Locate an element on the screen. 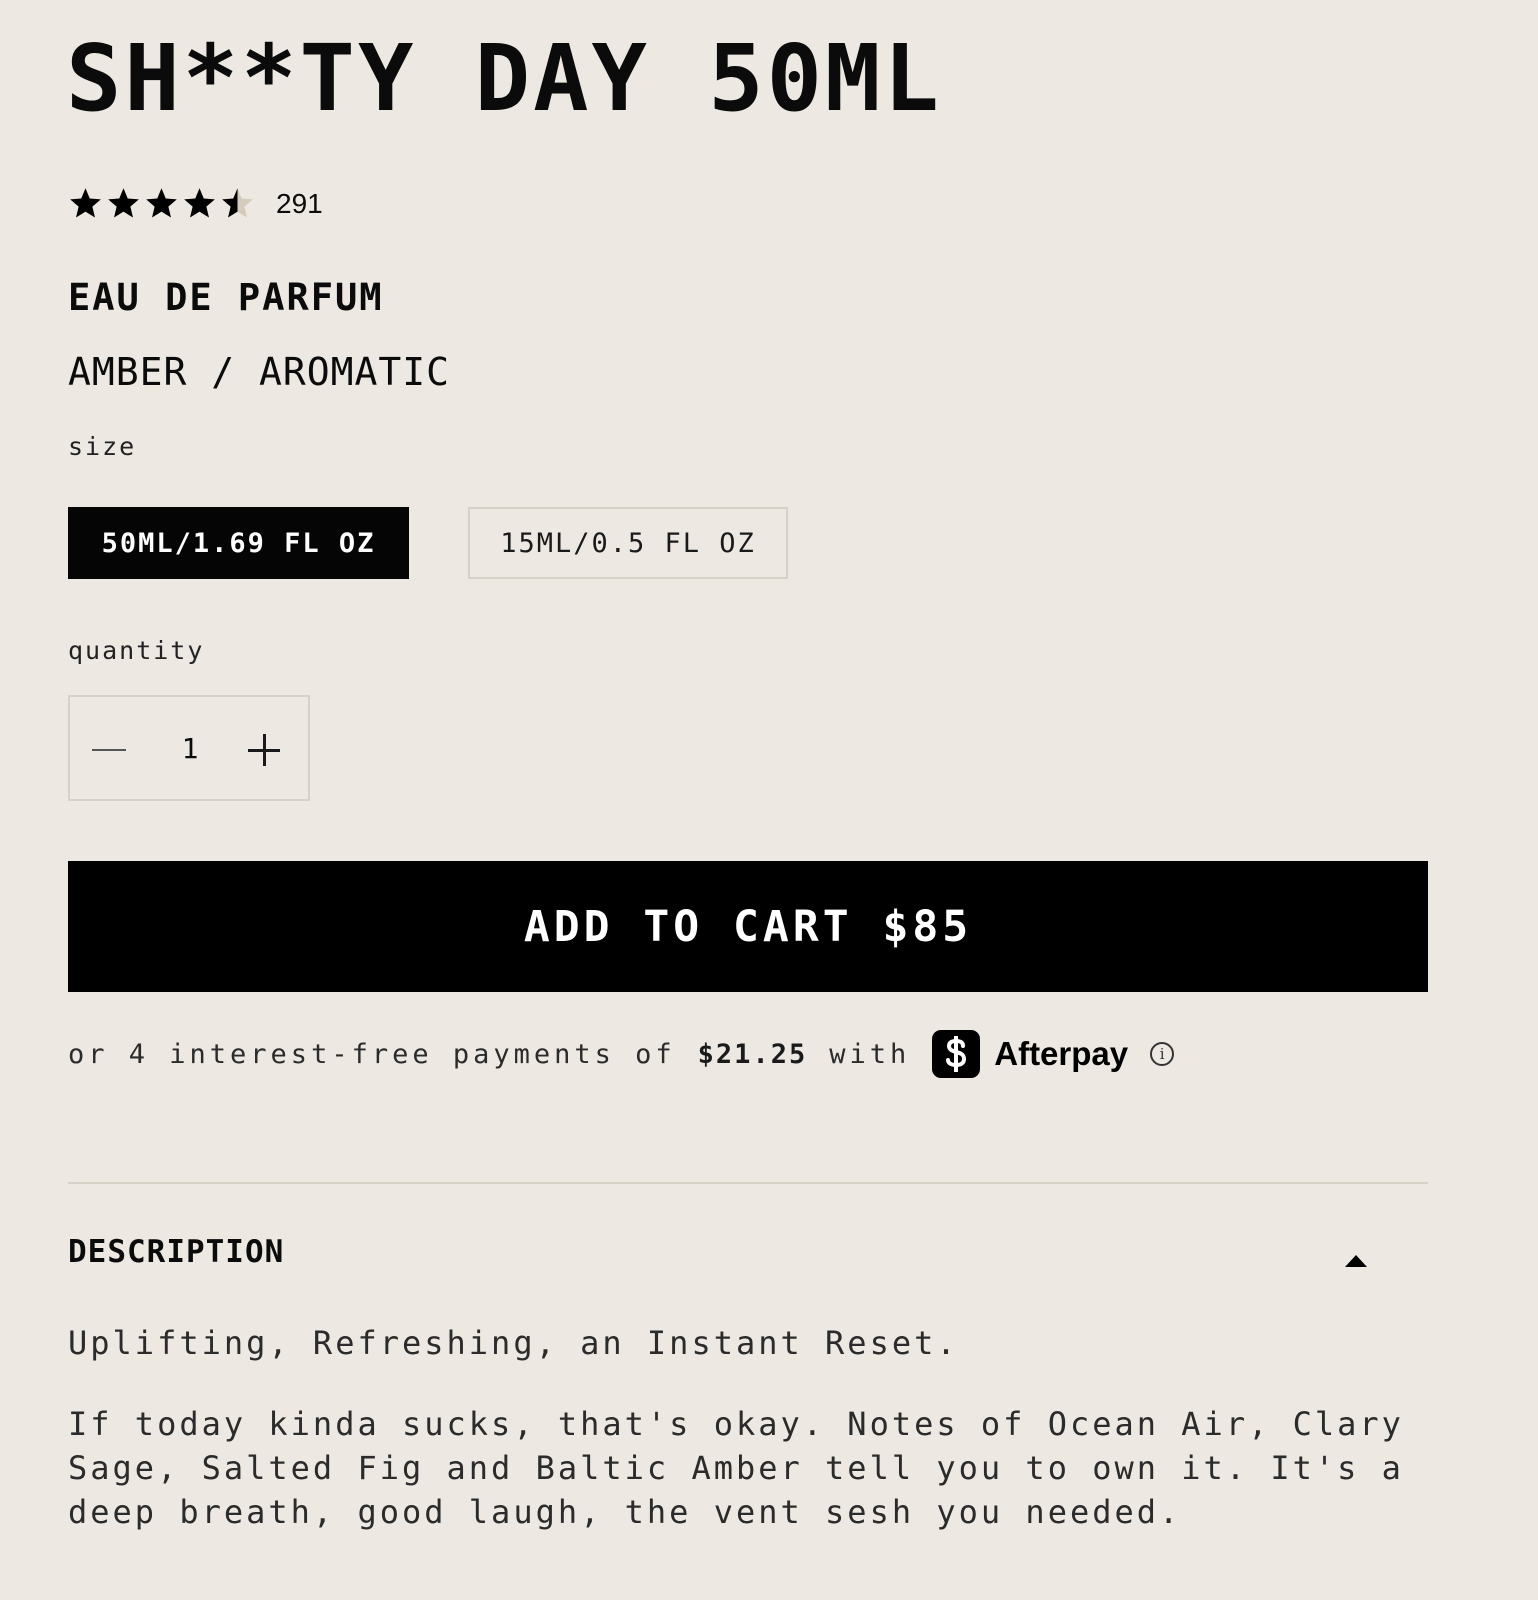 The image size is (1538, 1600). rating-summary: 291 is located at coordinates (195, 203).